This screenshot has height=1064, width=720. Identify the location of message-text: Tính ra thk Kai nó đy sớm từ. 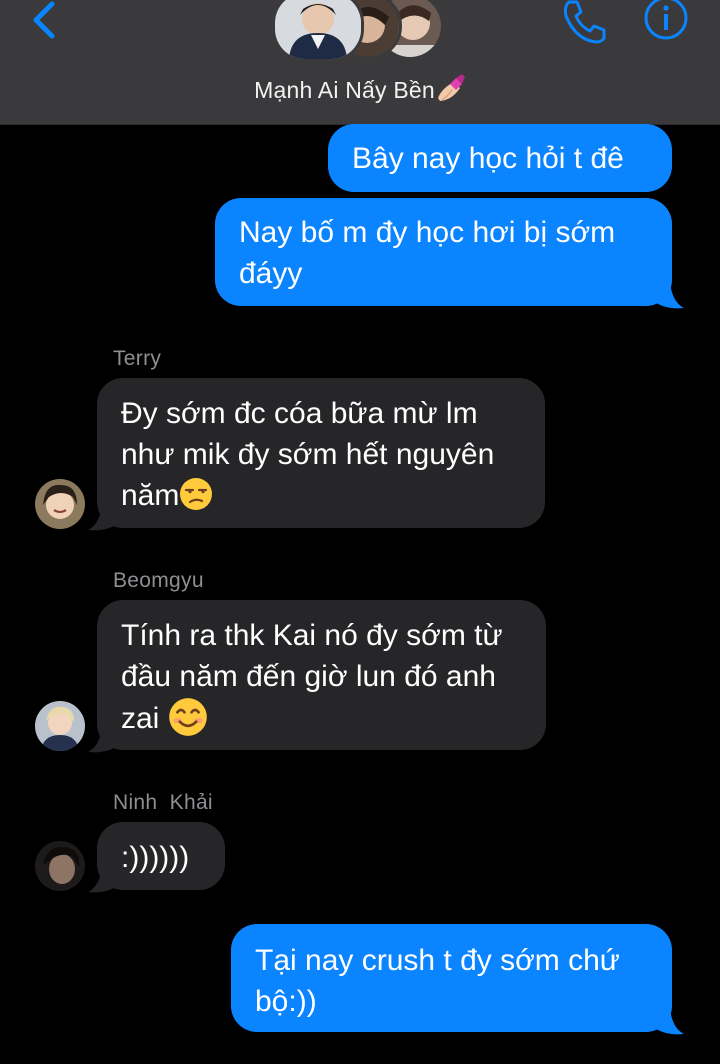
(312, 635).